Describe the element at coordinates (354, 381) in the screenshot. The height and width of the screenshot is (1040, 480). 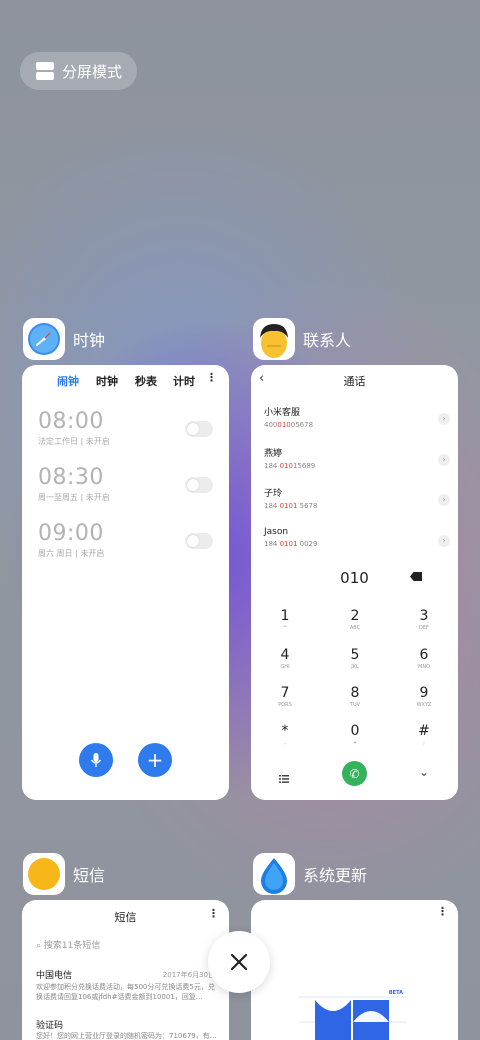
I see `contacts-title: 通话` at that location.